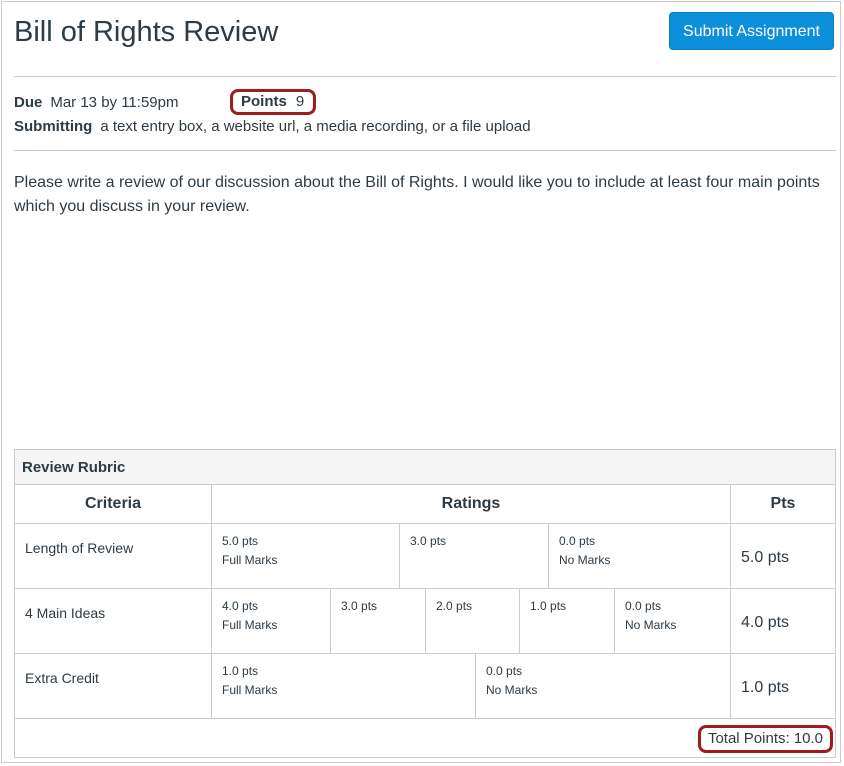 This screenshot has height=766, width=844. Describe the element at coordinates (783, 621) in the screenshot. I see `criterion-points: 4.0 pts` at that location.